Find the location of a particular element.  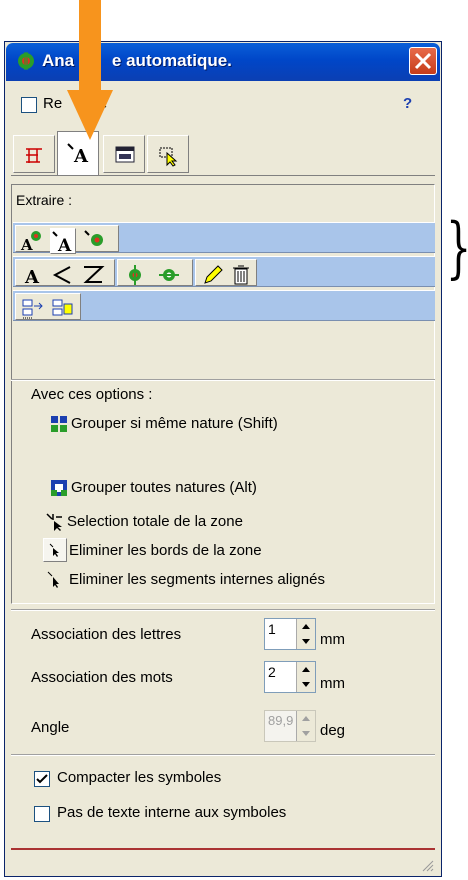

angle-unit: deg is located at coordinates (333, 730).